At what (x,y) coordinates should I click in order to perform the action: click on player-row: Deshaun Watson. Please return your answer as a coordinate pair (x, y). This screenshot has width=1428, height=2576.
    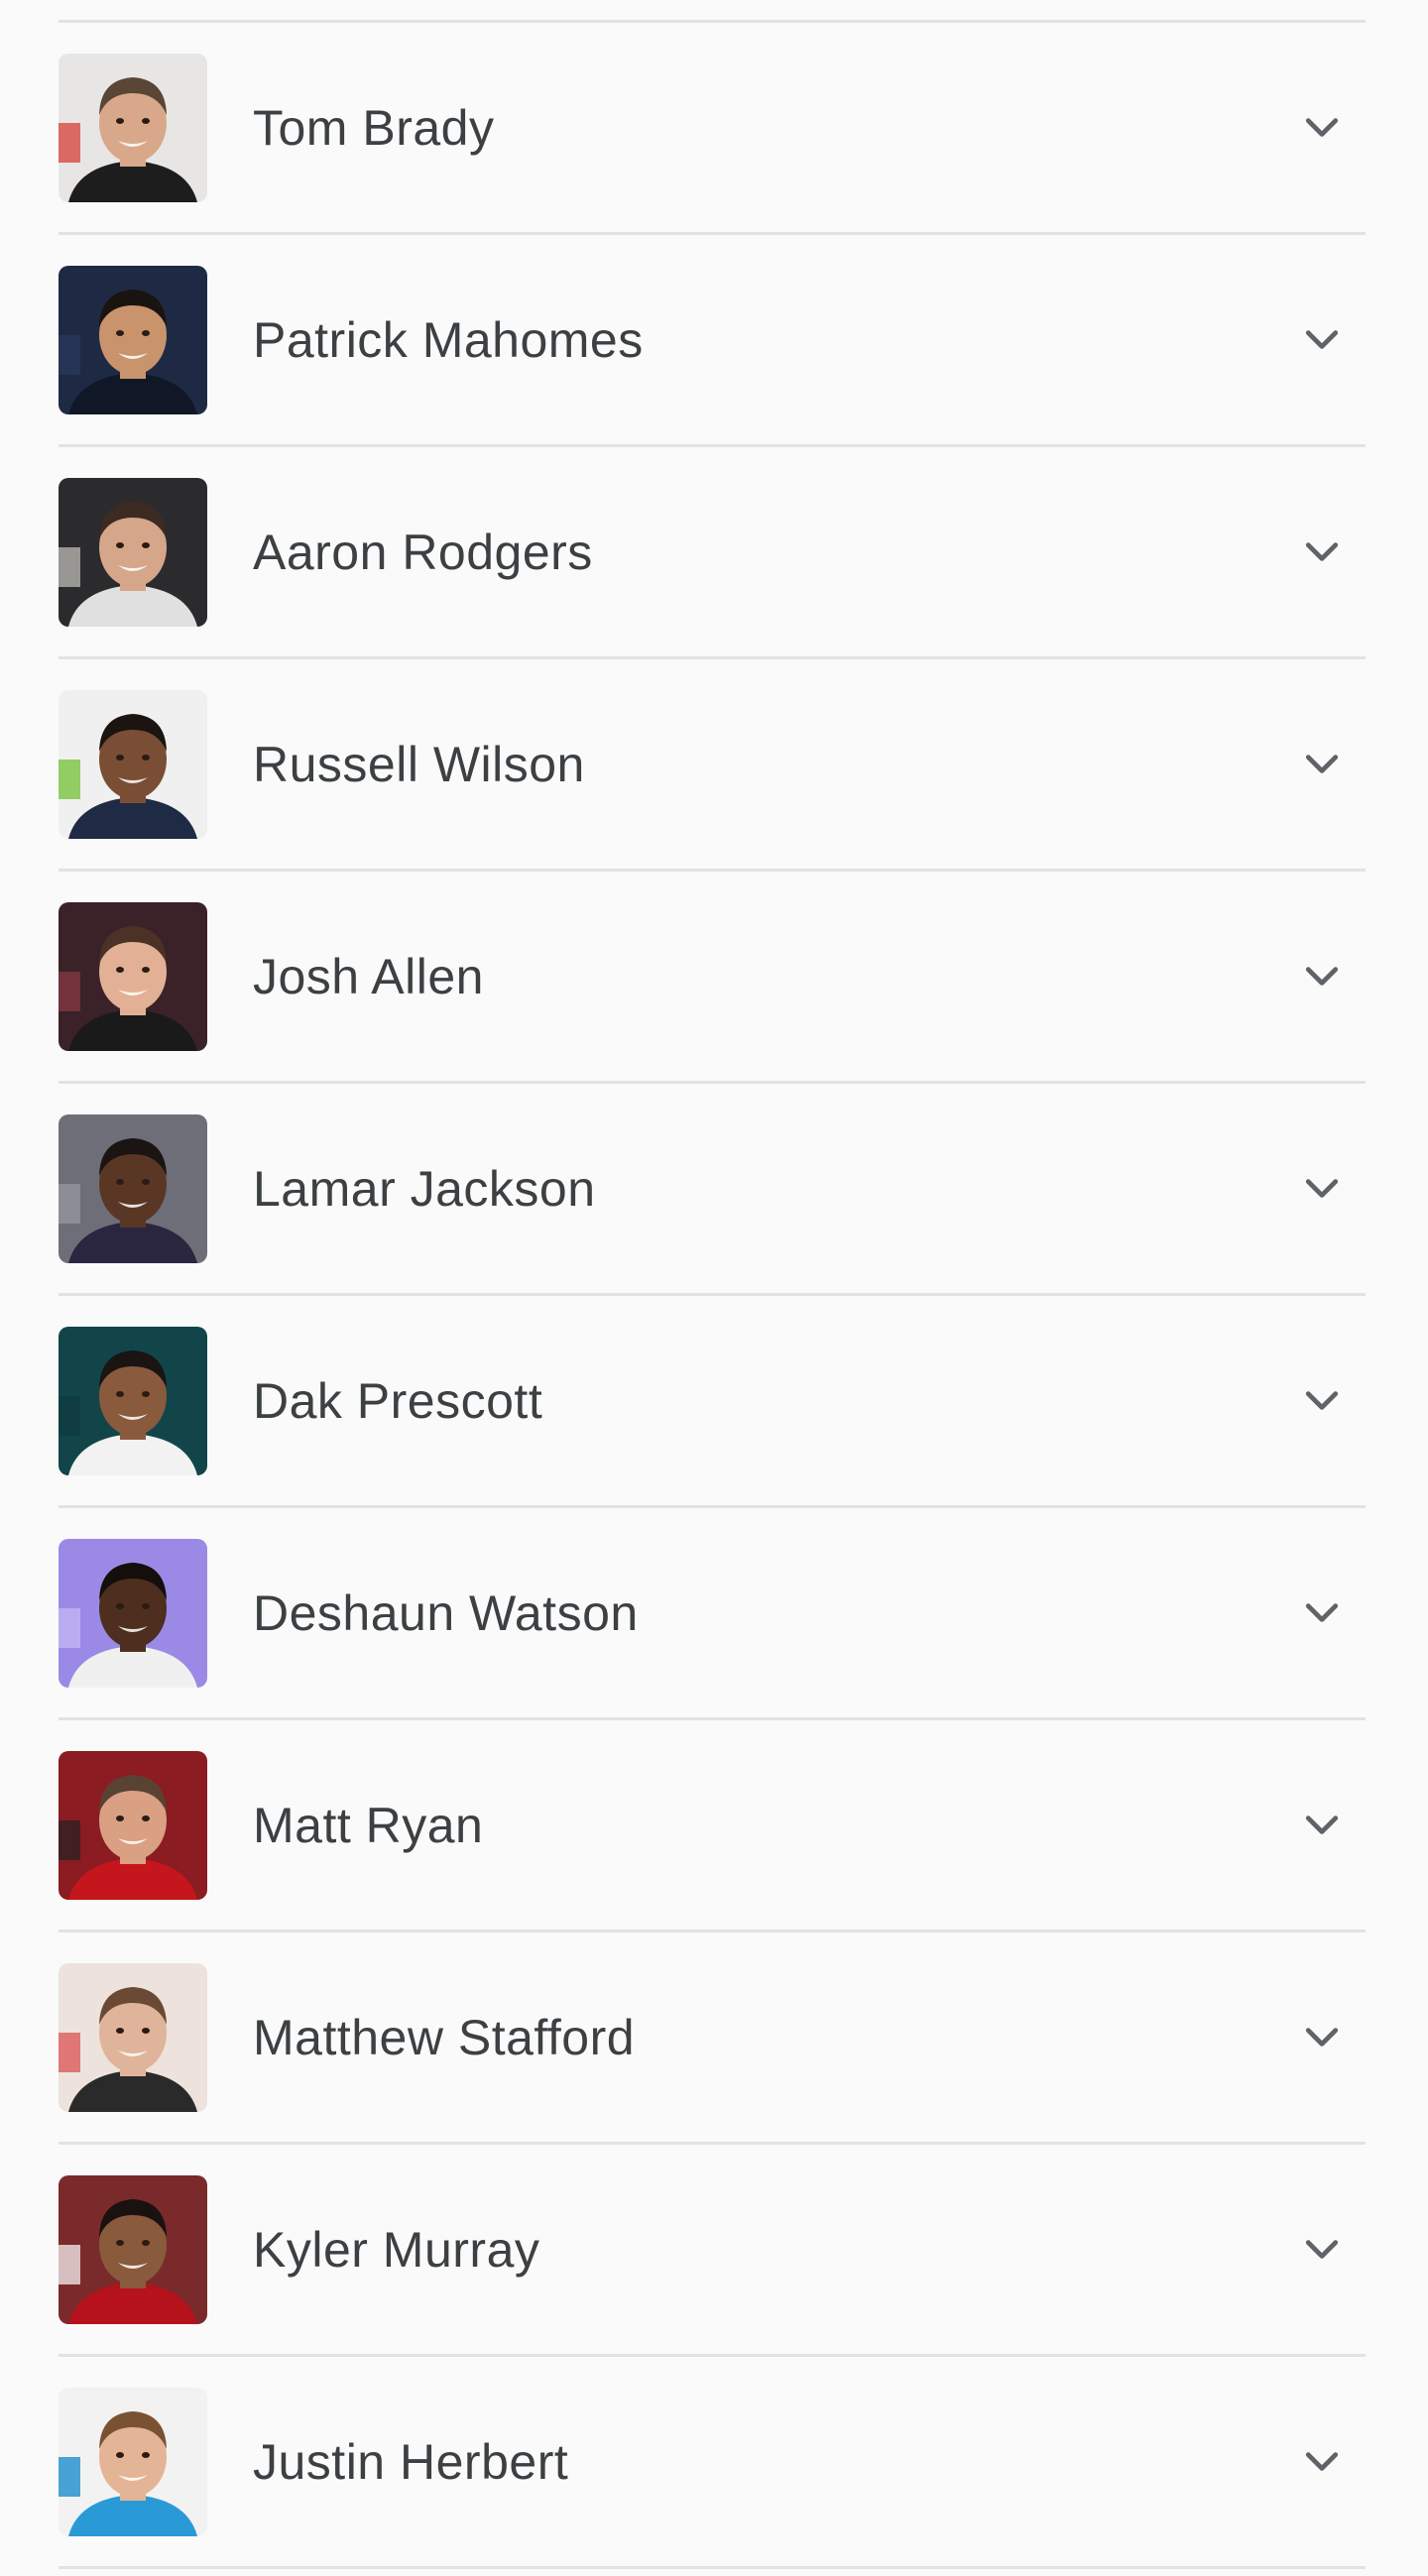
    Looking at the image, I should click on (712, 1614).